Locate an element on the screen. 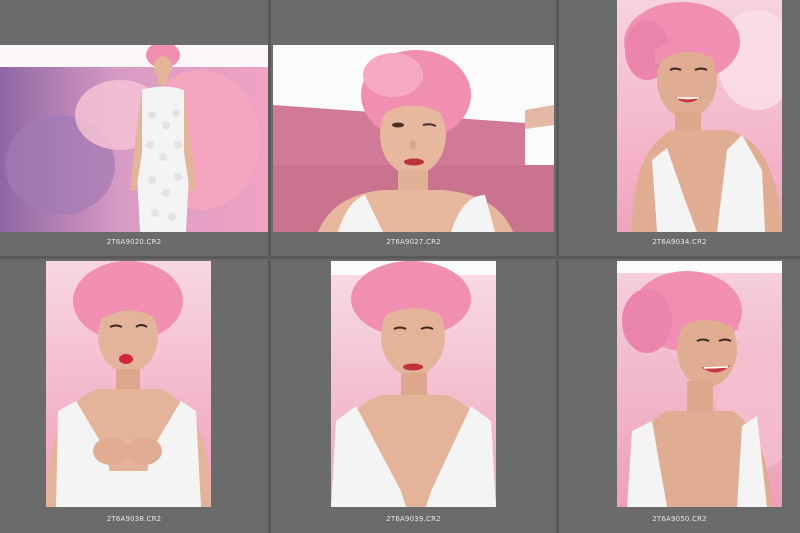 Image resolution: width=800 pixels, height=533 pixels. thumbnail-filename: 2T6A9027.CR2 is located at coordinates (413, 242).